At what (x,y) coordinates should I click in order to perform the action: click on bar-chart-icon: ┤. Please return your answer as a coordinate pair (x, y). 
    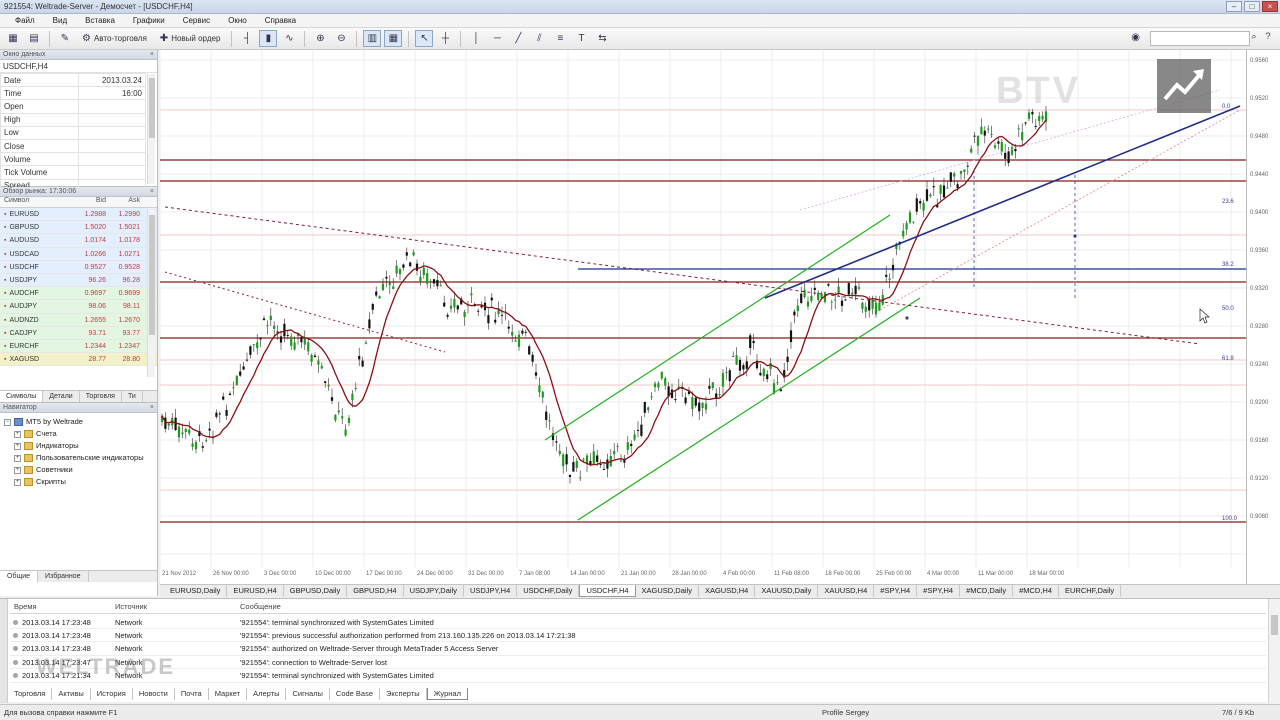
    Looking at the image, I should click on (247, 38).